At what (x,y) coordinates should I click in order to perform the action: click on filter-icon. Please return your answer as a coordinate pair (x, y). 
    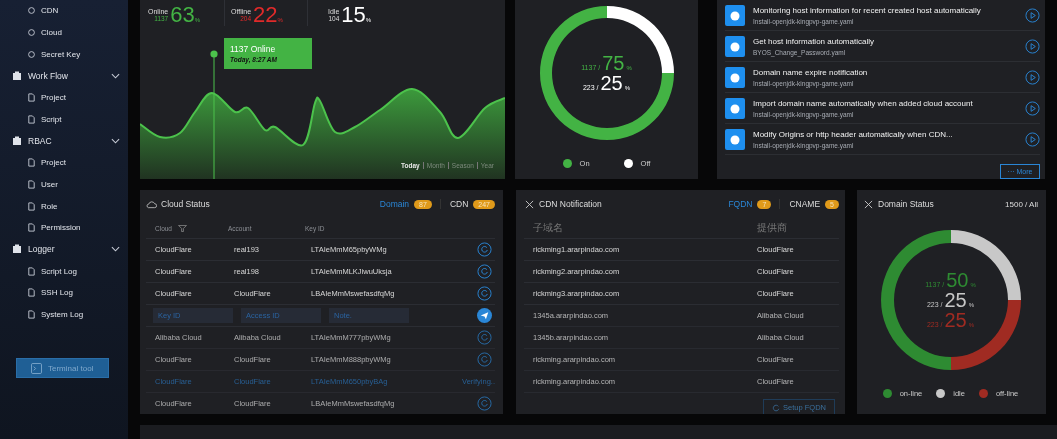
    Looking at the image, I should click on (182, 228).